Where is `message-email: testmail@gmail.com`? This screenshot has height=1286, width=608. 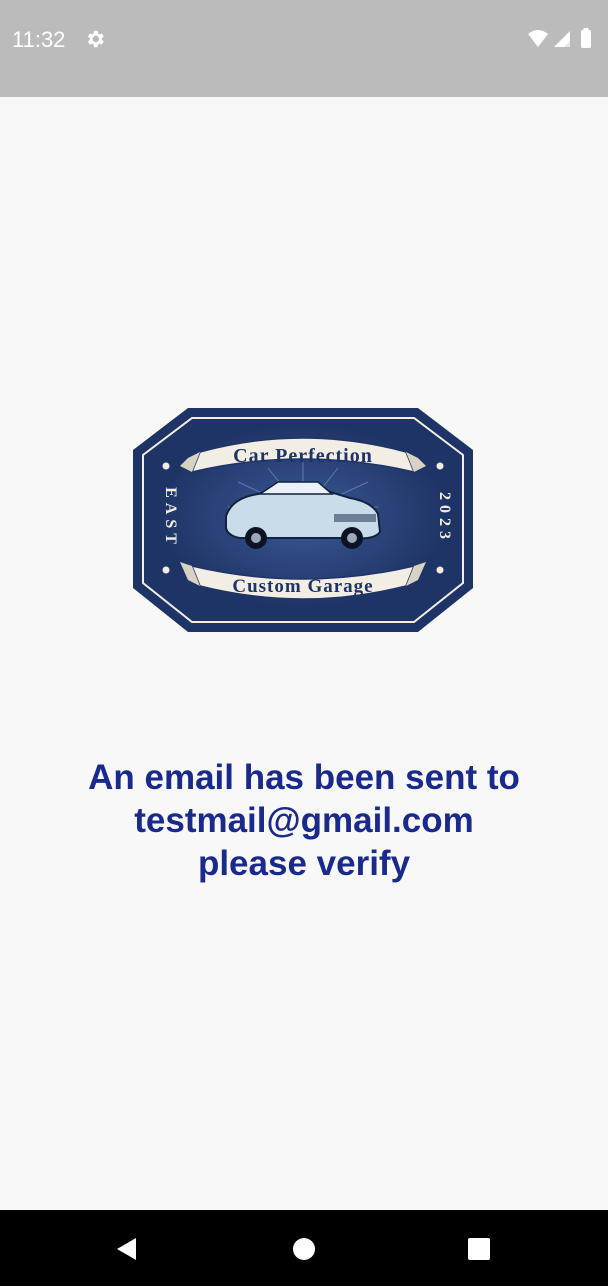
message-email: testmail@gmail.com is located at coordinates (304, 820).